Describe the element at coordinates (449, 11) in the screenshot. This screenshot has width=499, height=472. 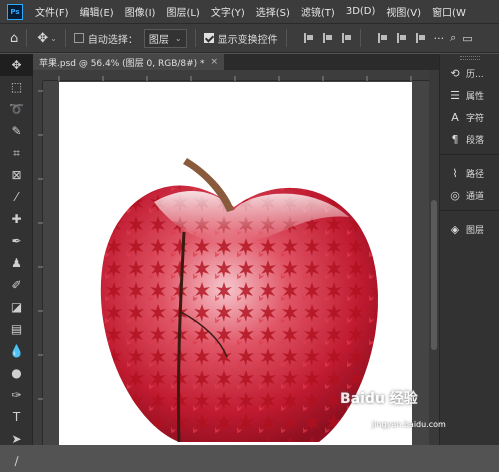
I see `menu-window: 窗口(W` at that location.